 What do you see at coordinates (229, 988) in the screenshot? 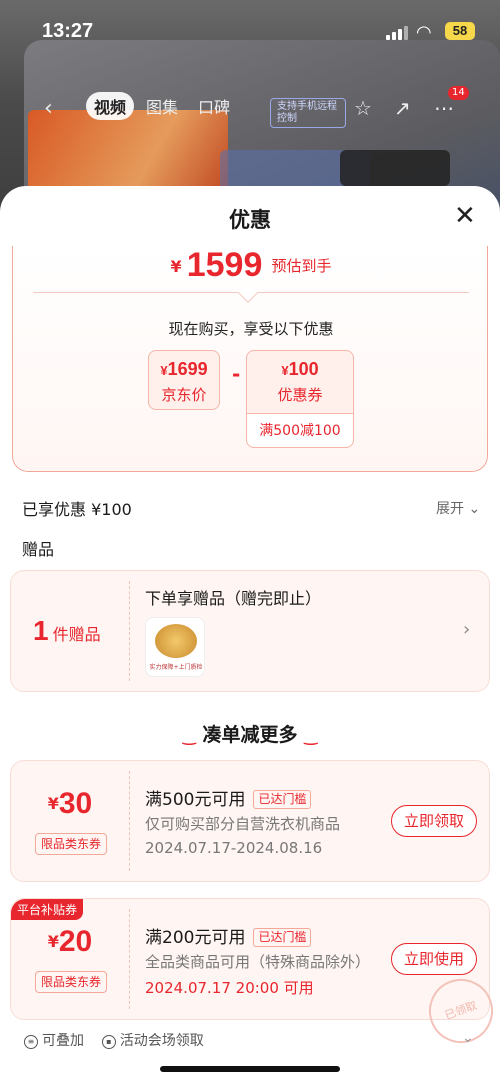
I see `coupon-validity: 2024.07.17 20:00 可用` at bounding box center [229, 988].